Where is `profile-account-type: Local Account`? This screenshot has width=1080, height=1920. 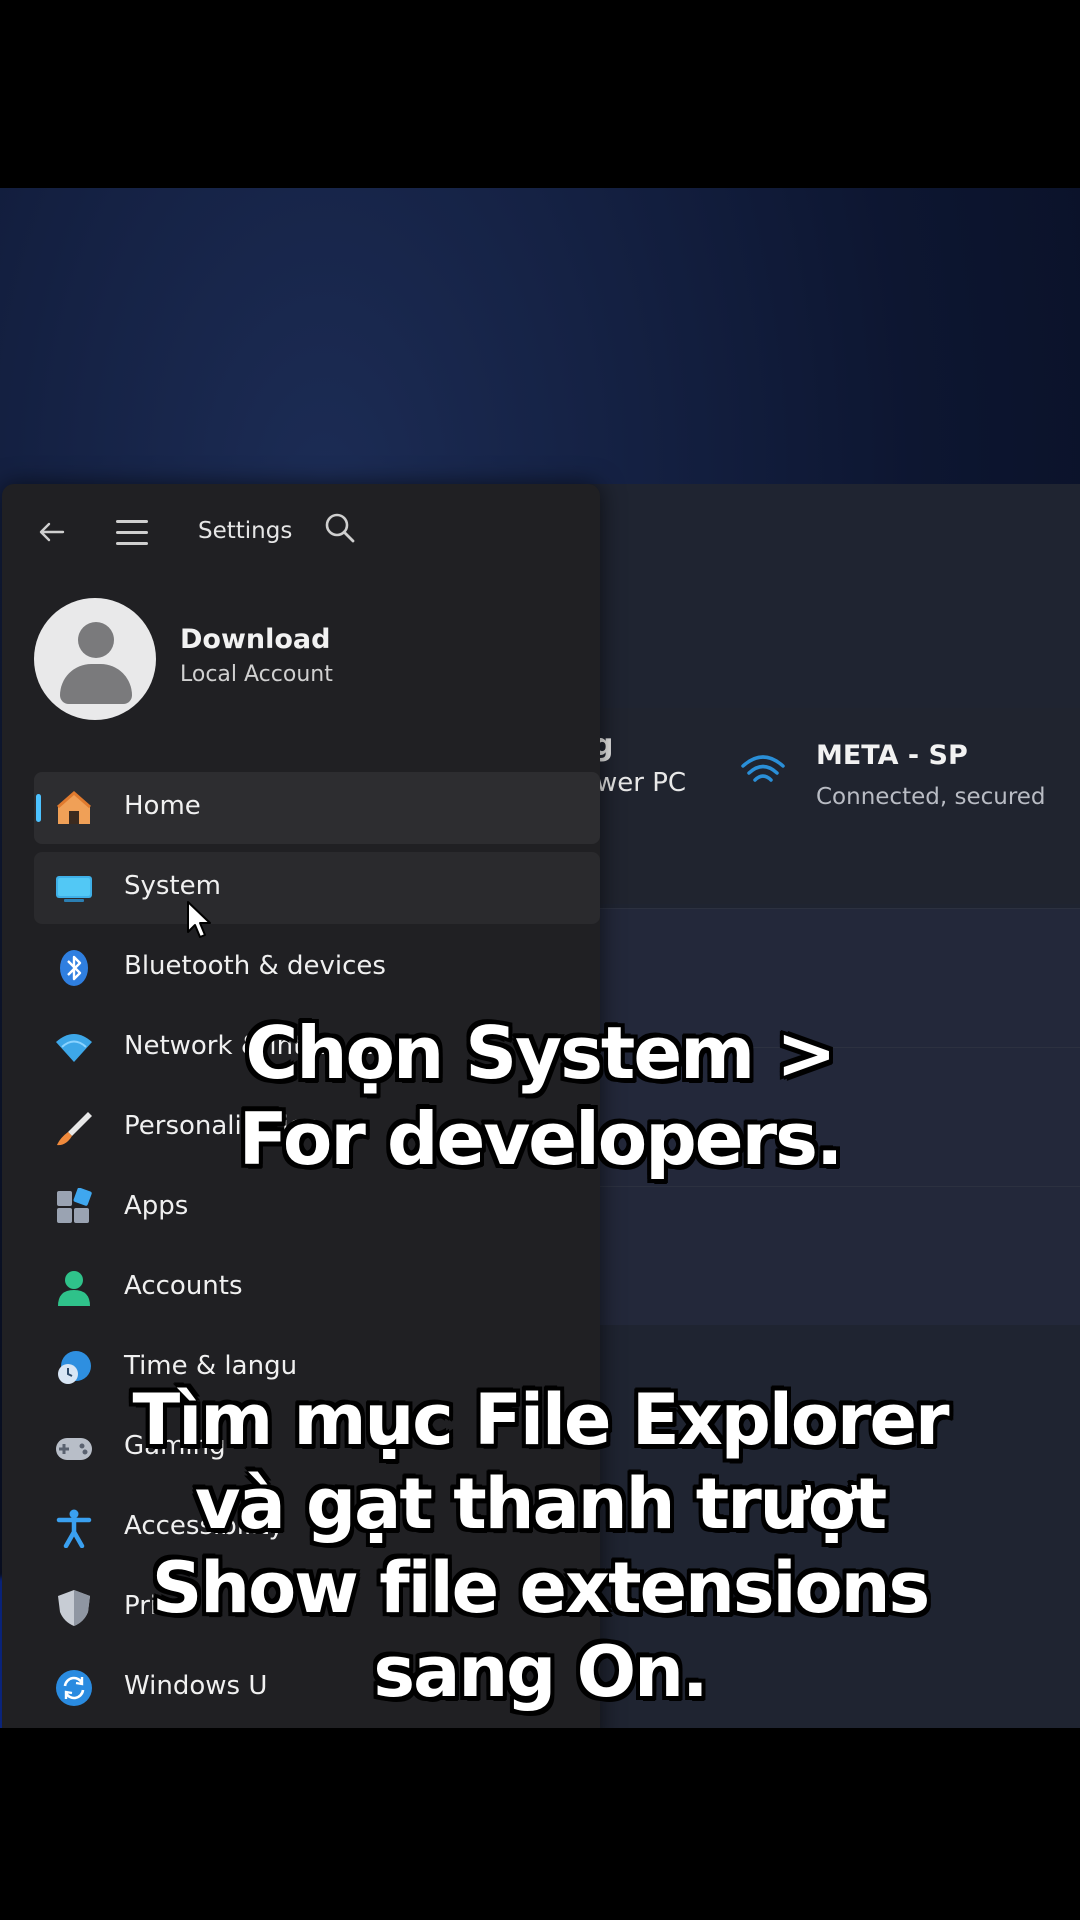 profile-account-type: Local Account is located at coordinates (256, 674).